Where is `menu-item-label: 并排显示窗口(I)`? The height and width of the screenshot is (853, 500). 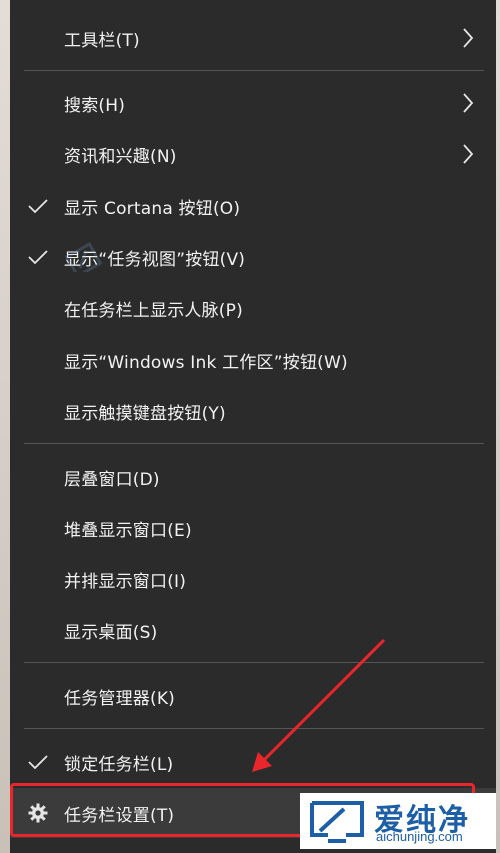 menu-item-label: 并排显示窗口(I) is located at coordinates (125, 581).